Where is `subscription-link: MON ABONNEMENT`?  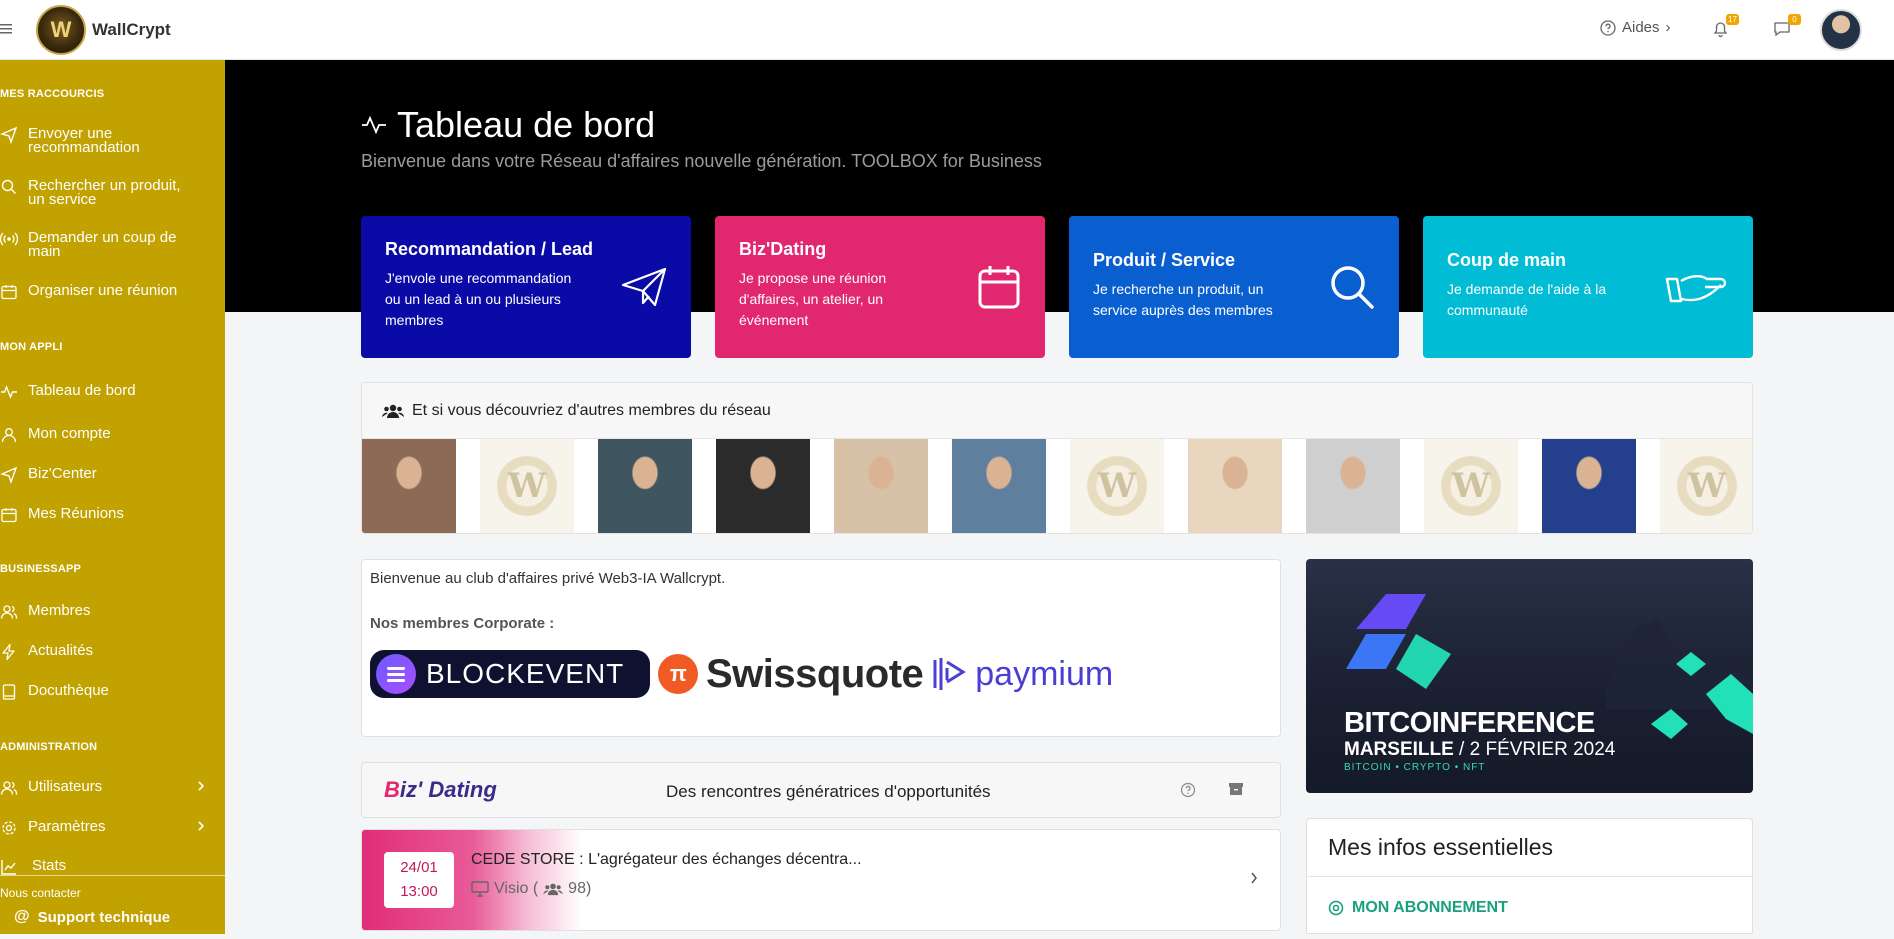 subscription-link: MON ABONNEMENT is located at coordinates (1529, 908).